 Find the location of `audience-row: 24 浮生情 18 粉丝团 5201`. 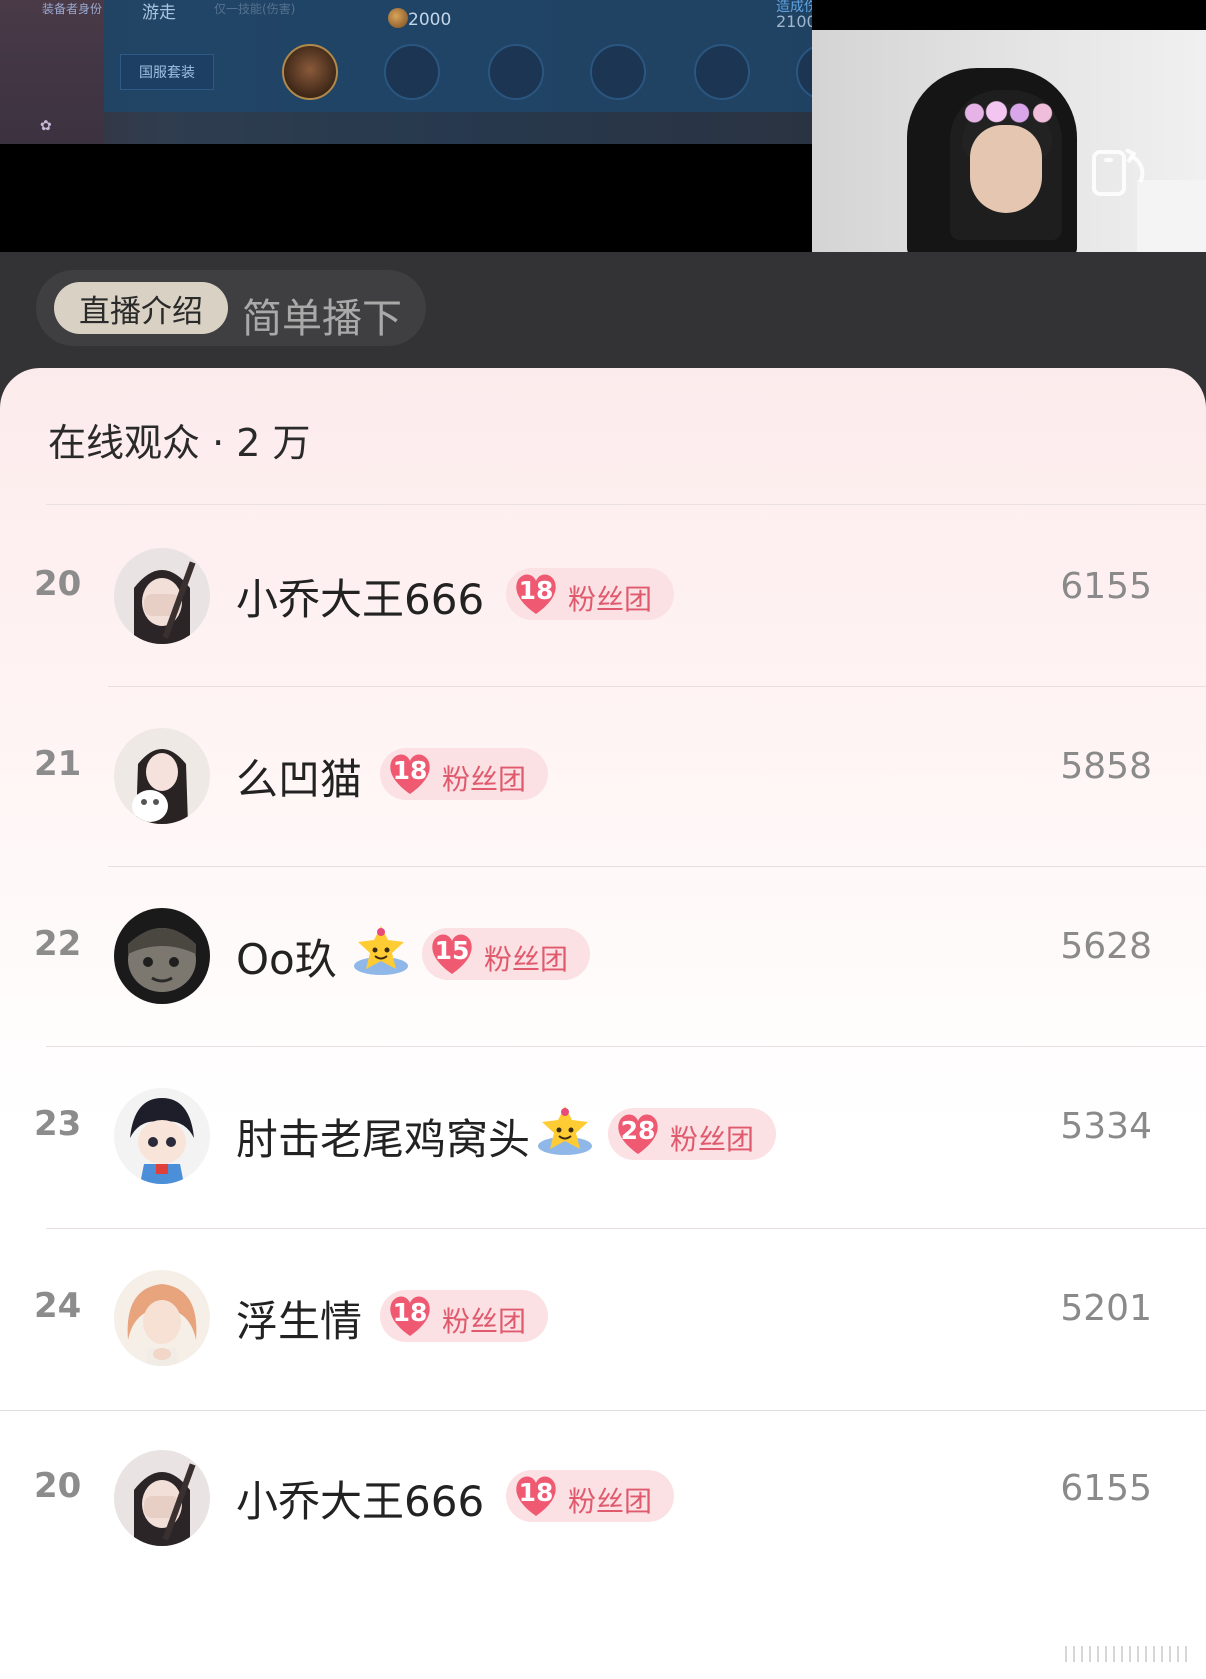

audience-row: 24 浮生情 18 粉丝团 5201 is located at coordinates (603, 1318).